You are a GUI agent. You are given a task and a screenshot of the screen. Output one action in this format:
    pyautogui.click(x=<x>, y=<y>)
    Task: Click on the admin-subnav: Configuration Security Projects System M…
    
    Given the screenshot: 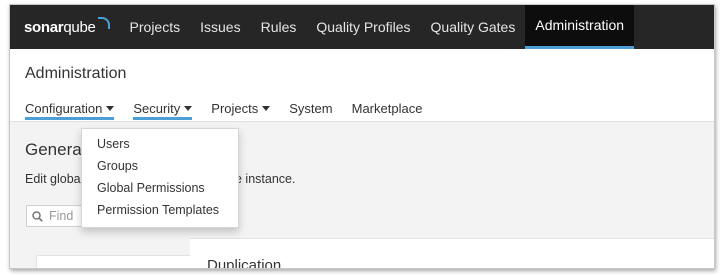 What is the action you would take?
    pyautogui.click(x=233, y=110)
    